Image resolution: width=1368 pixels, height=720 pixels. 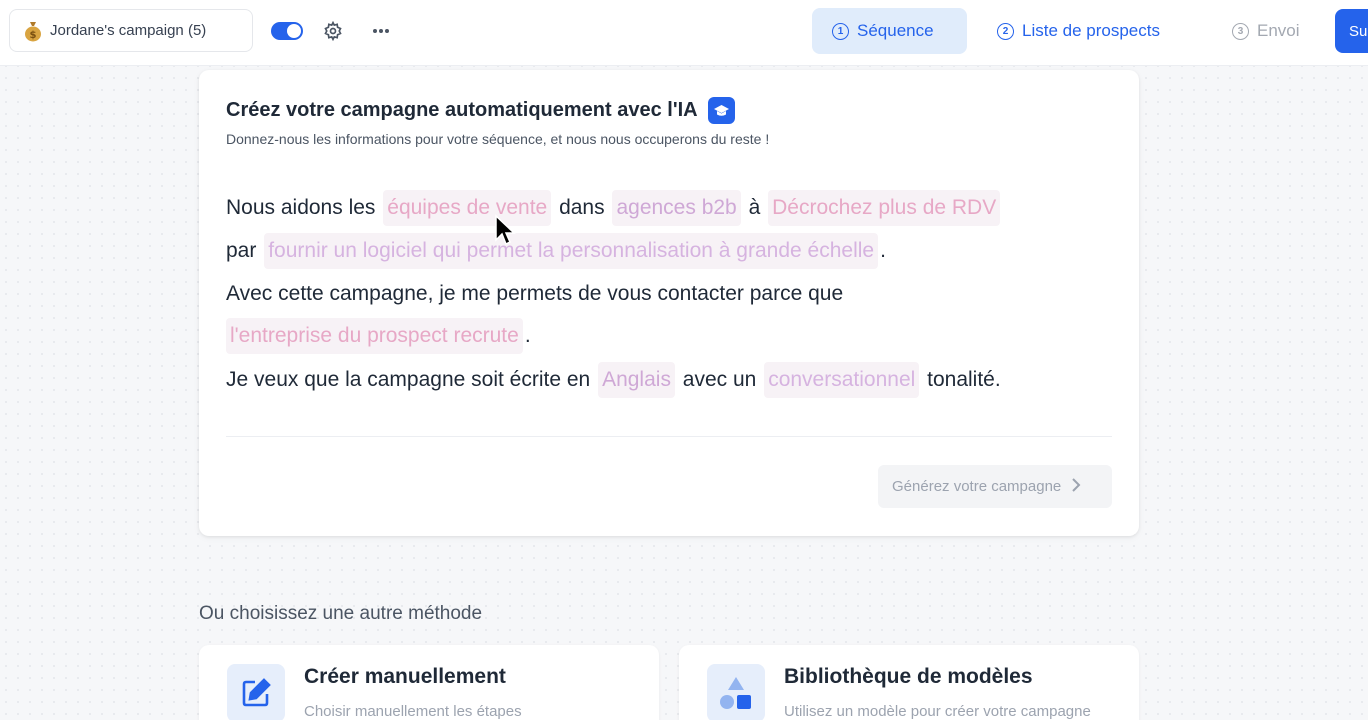 What do you see at coordinates (719, 379) in the screenshot?
I see `sentence-text: avec un` at bounding box center [719, 379].